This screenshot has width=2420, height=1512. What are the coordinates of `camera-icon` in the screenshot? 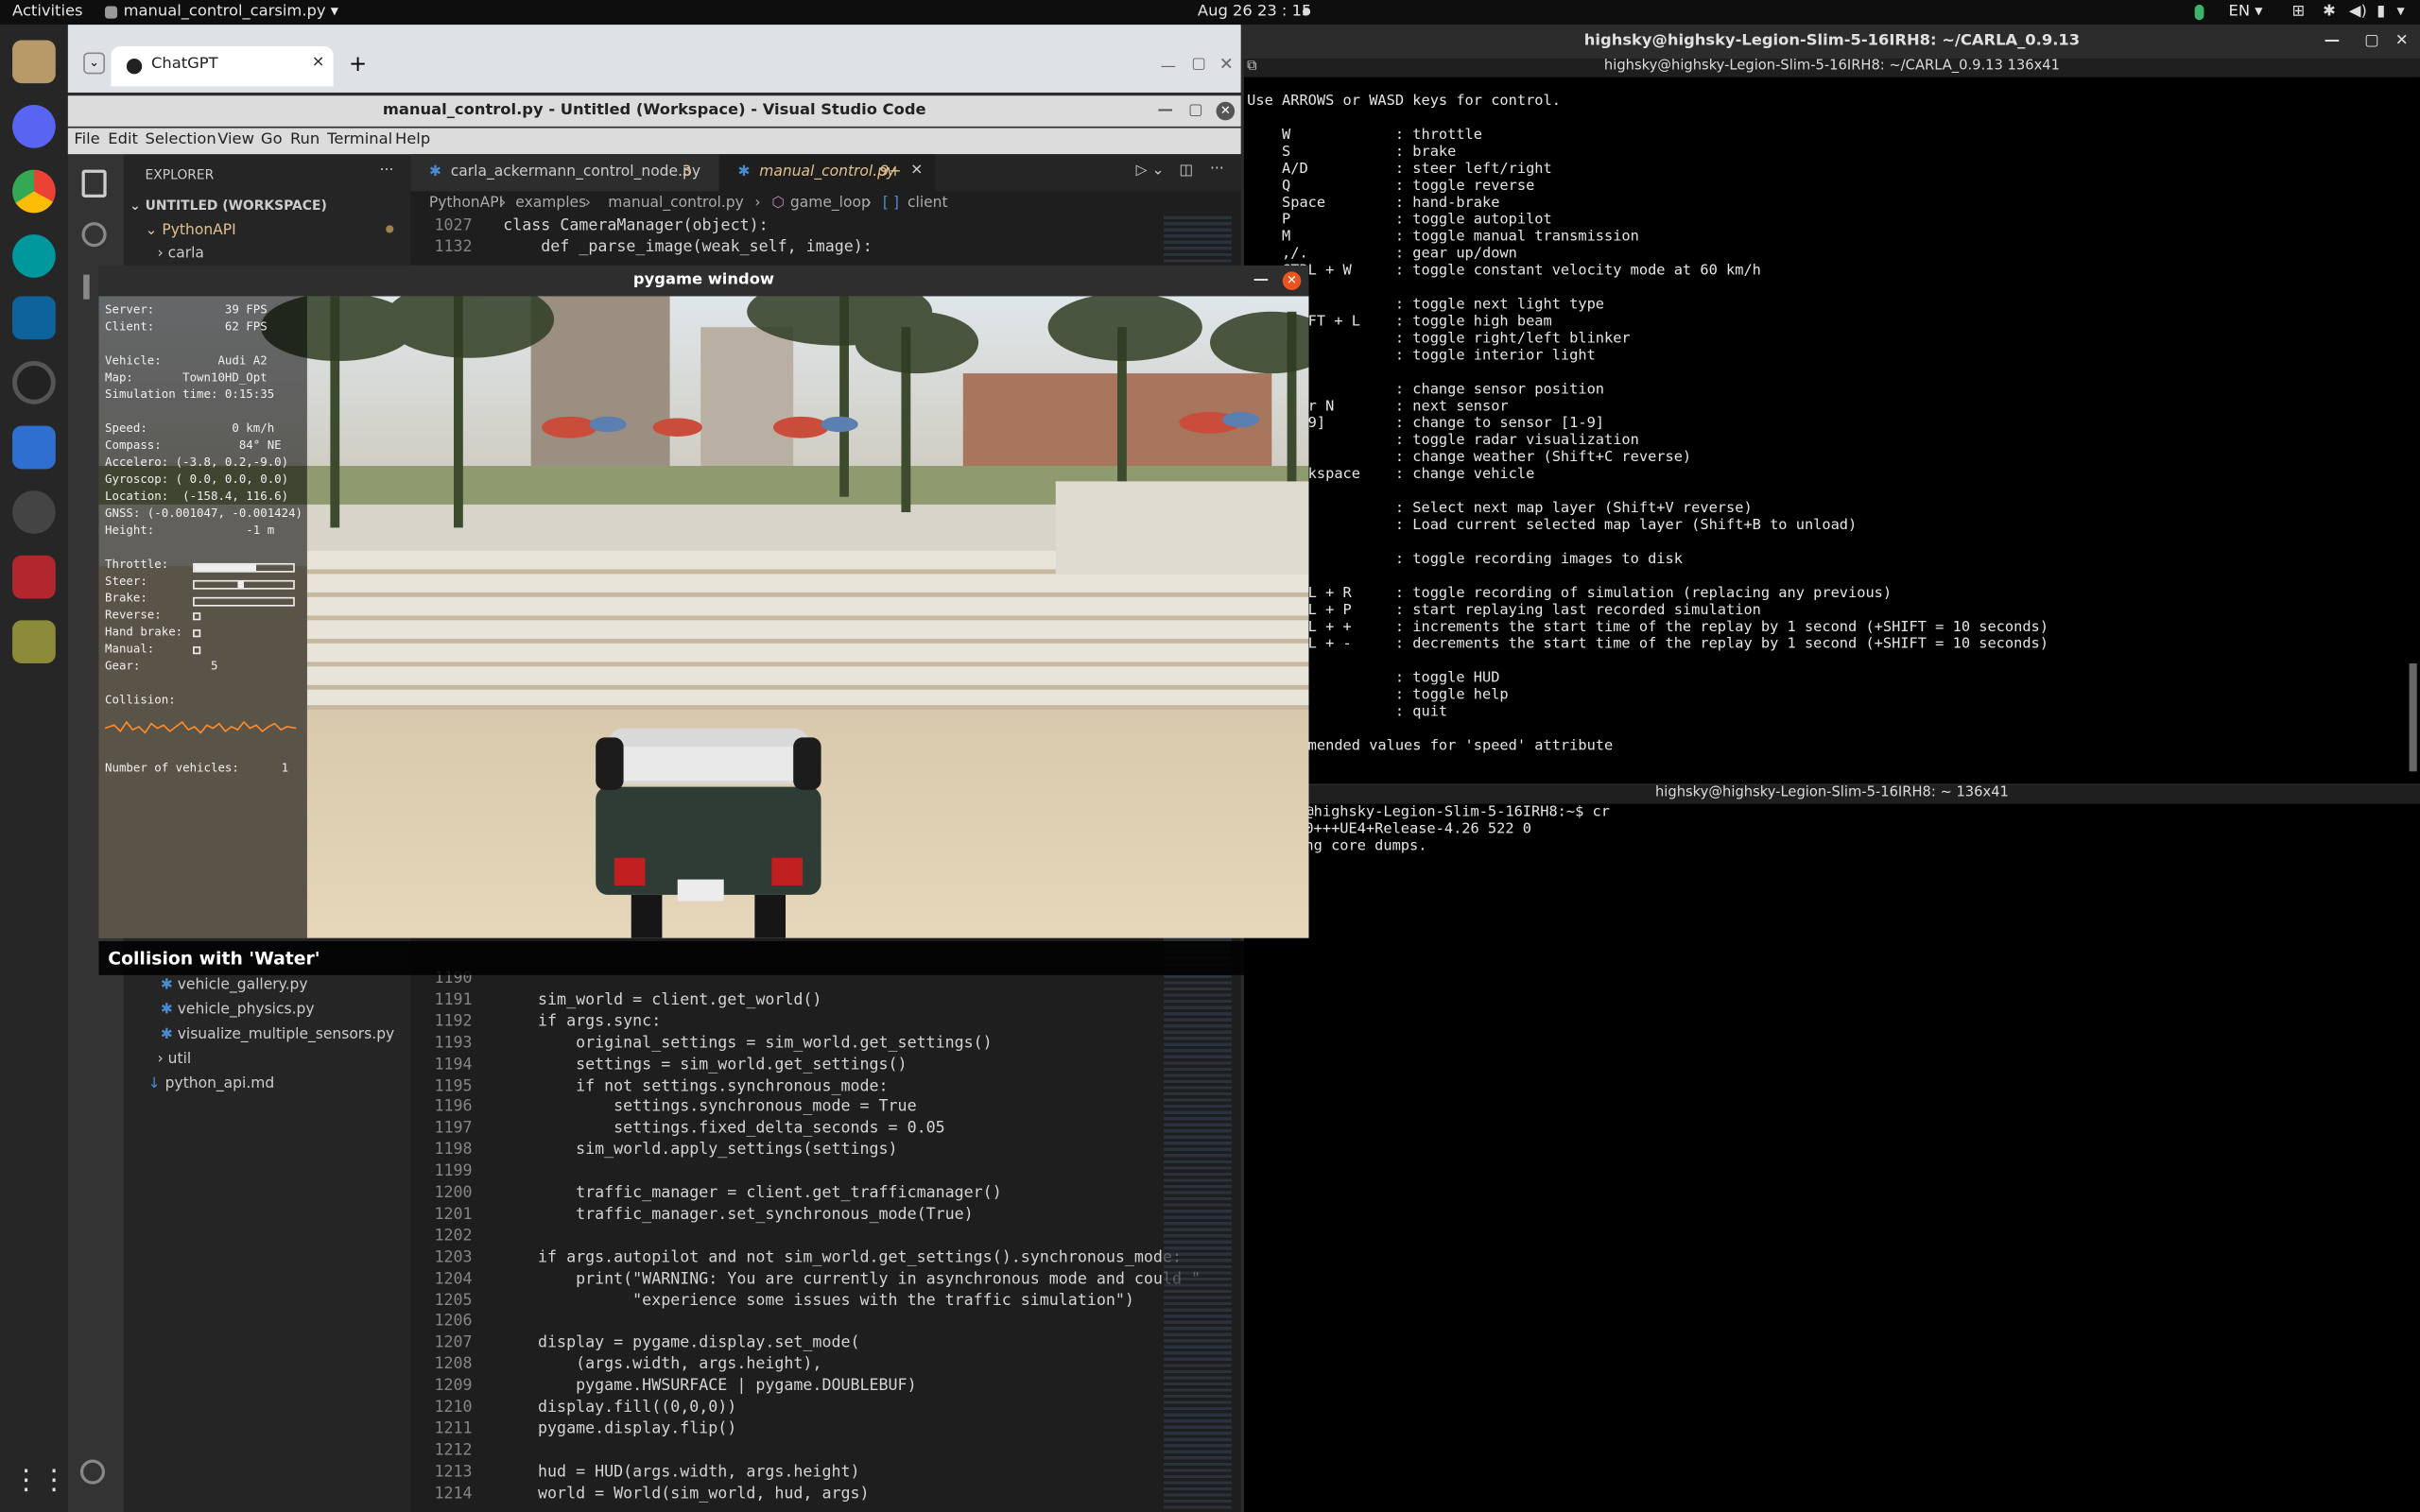 It's located at (34, 382).